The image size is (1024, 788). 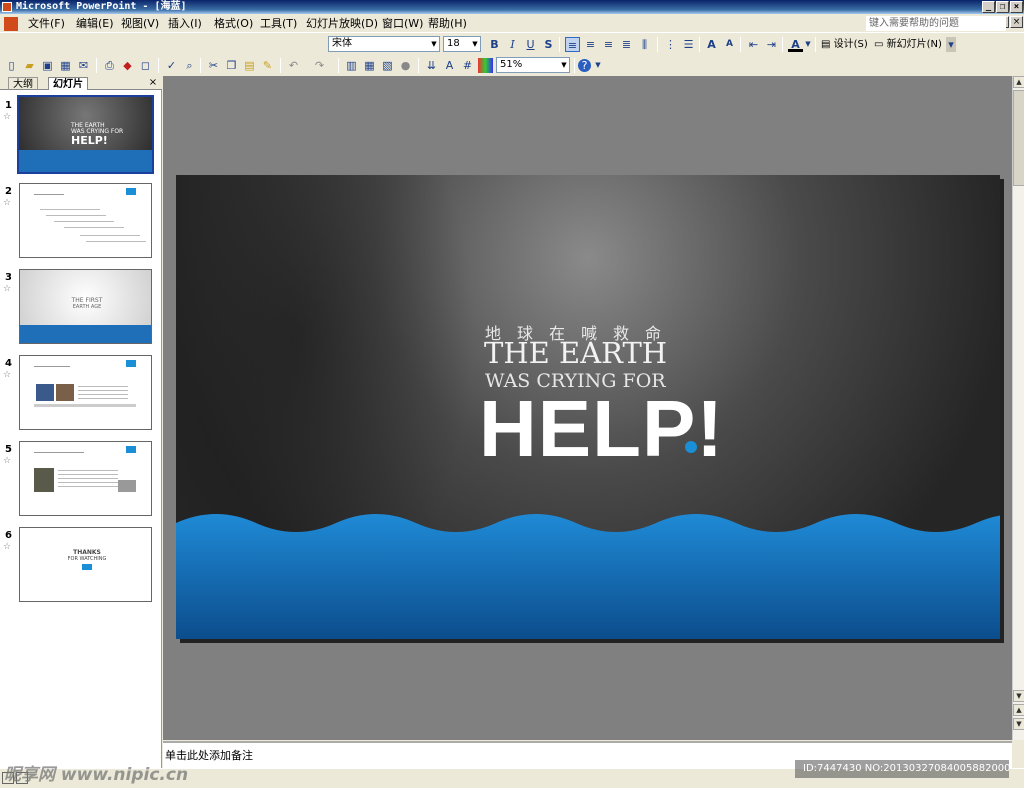 What do you see at coordinates (233, 24) in the screenshot?
I see `menu-format: 格式(O)` at bounding box center [233, 24].